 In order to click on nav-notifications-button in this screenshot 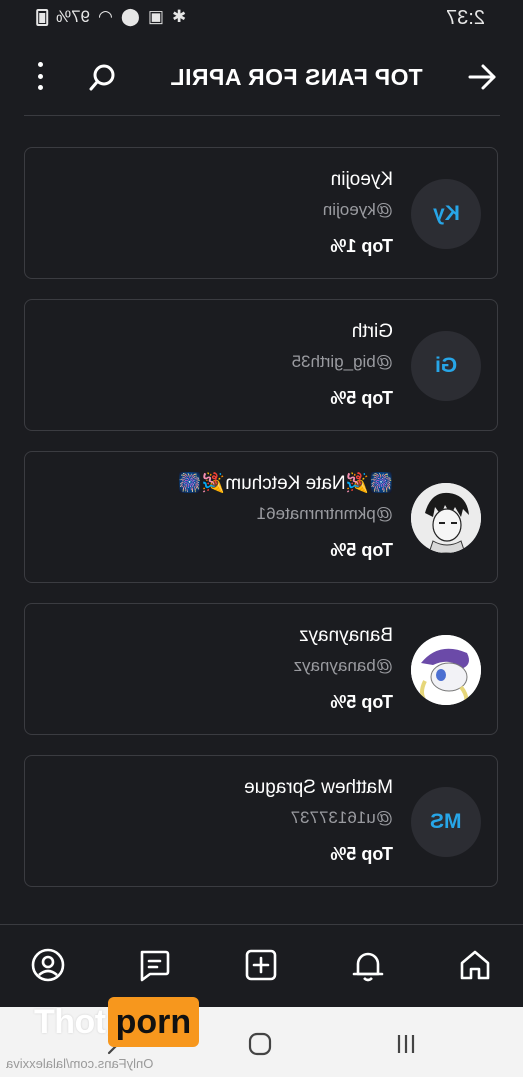, I will do `click(368, 965)`.